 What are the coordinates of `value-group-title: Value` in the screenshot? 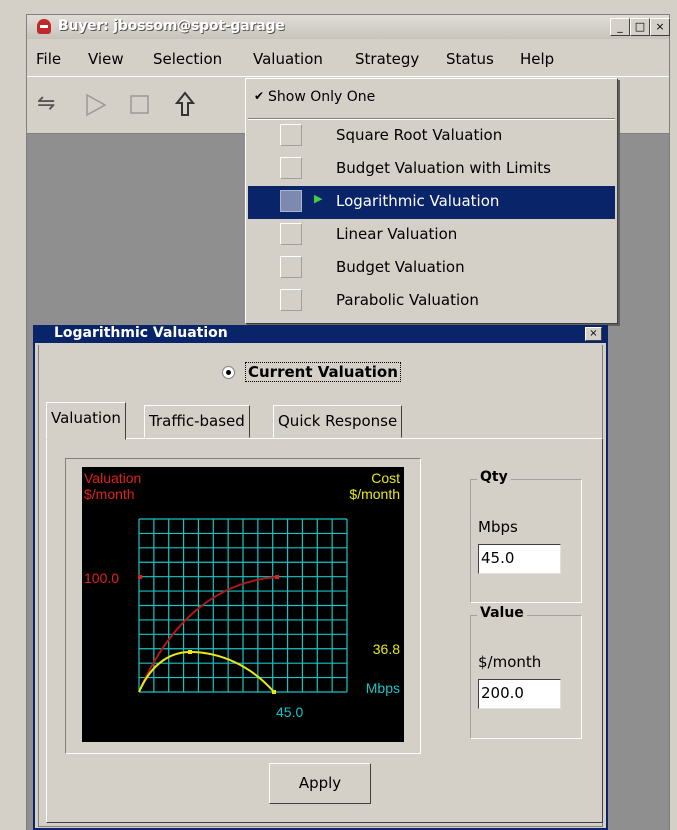 It's located at (502, 613).